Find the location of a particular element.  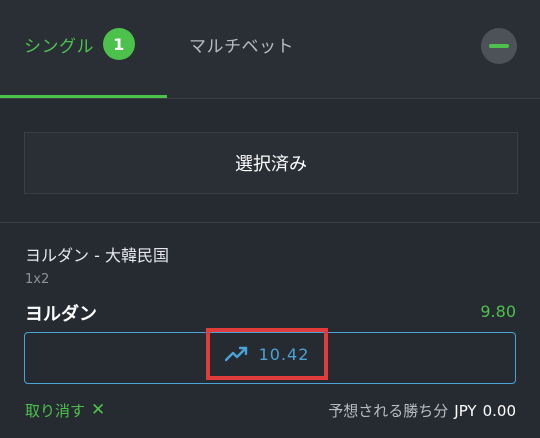

tab-single: シングル 1 is located at coordinates (79, 44).